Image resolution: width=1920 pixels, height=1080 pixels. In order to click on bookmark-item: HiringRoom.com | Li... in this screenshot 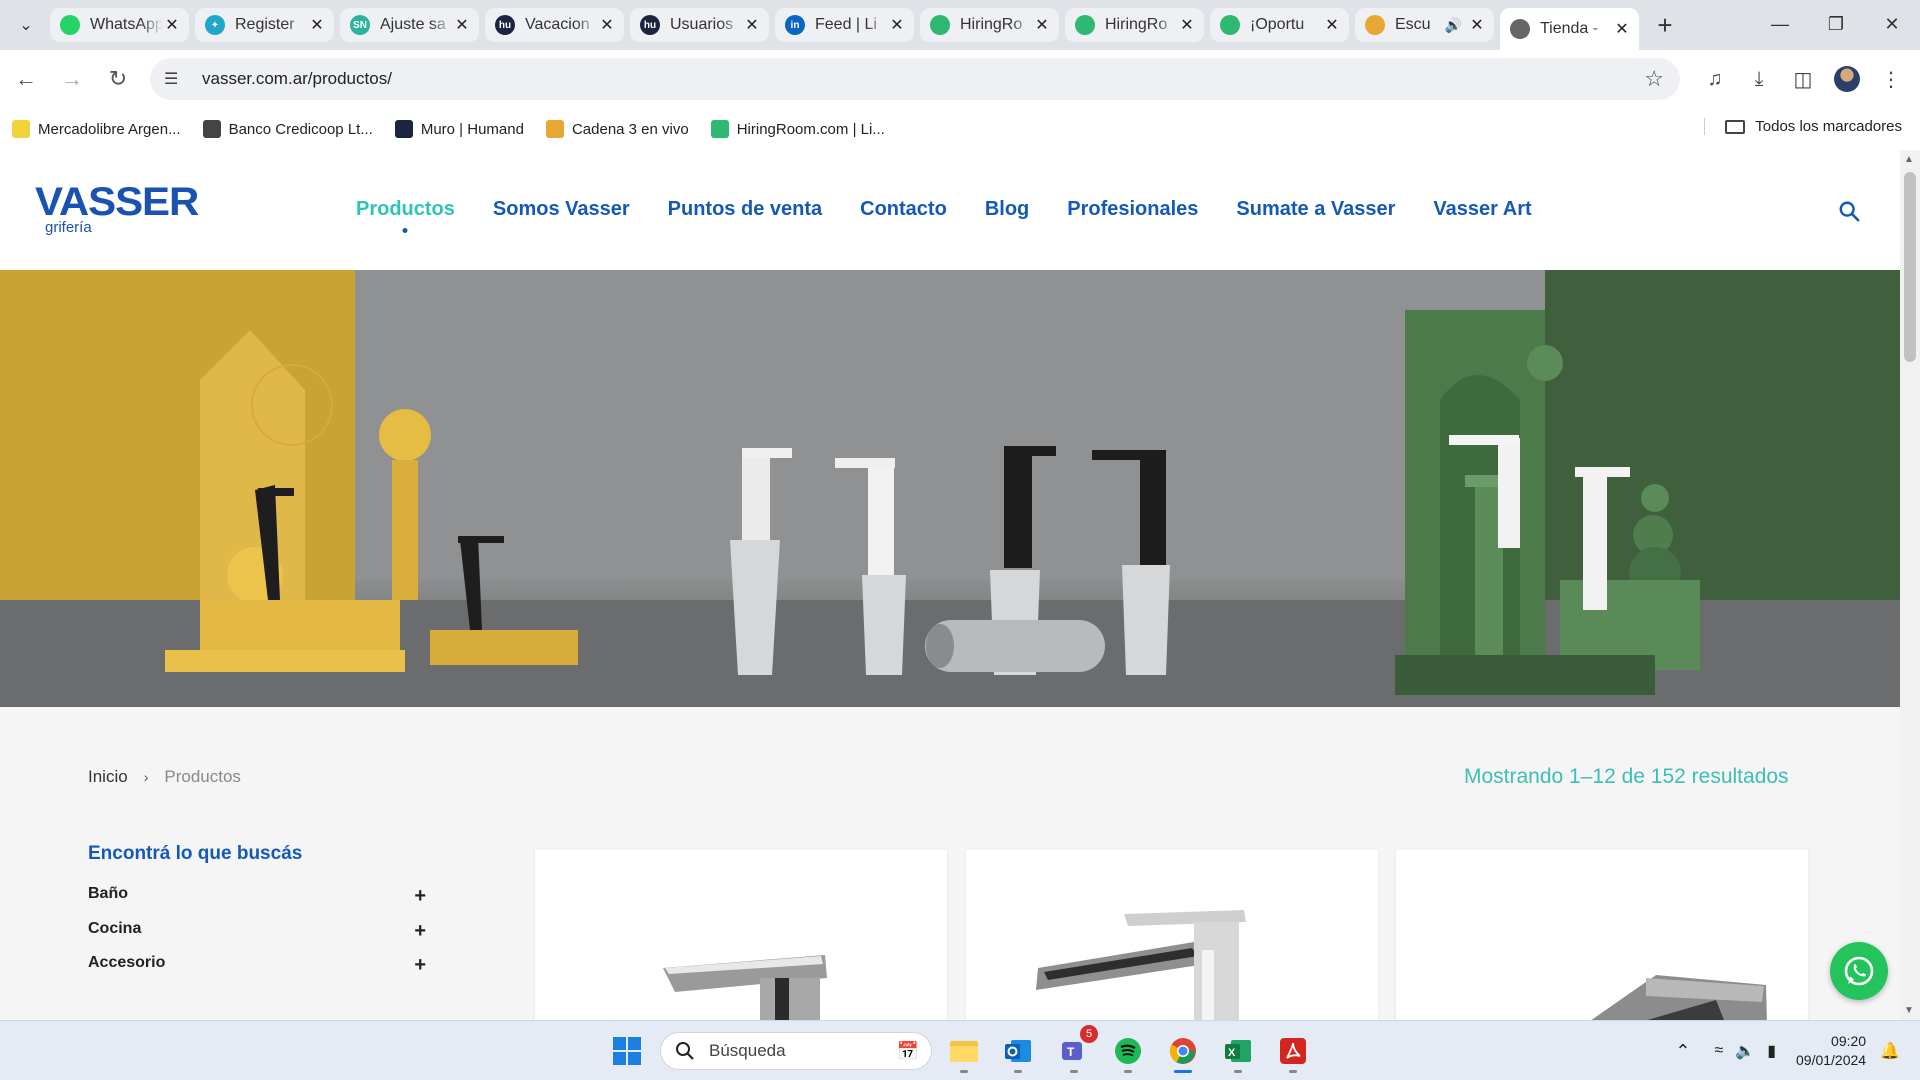, I will do `click(797, 129)`.